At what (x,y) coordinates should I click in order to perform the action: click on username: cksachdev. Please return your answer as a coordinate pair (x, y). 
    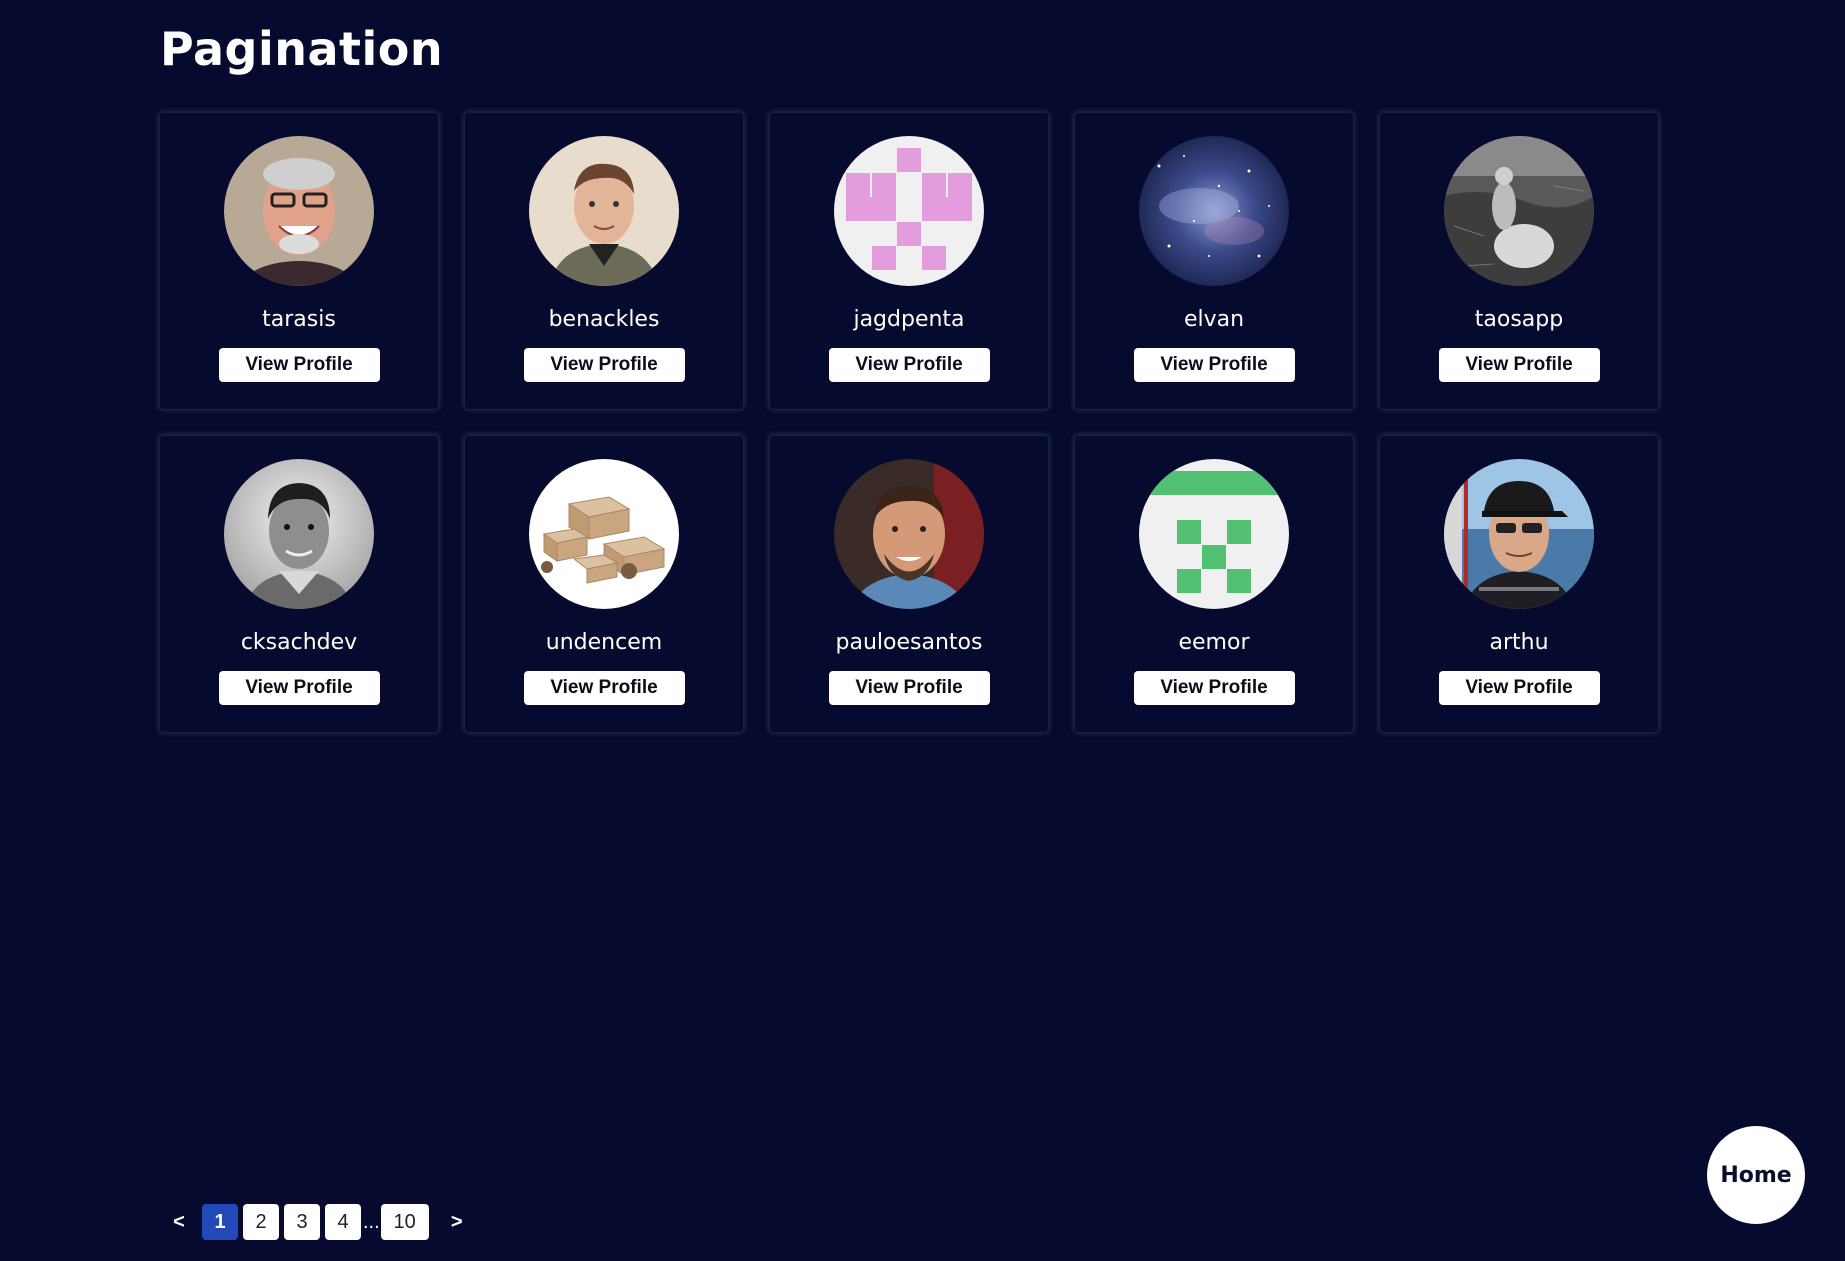
    Looking at the image, I should click on (299, 642).